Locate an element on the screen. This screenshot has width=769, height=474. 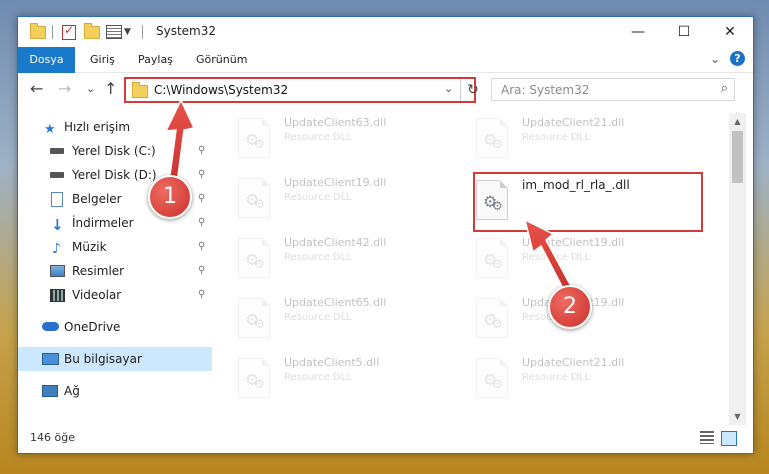
pictures-icon is located at coordinates (57, 271).